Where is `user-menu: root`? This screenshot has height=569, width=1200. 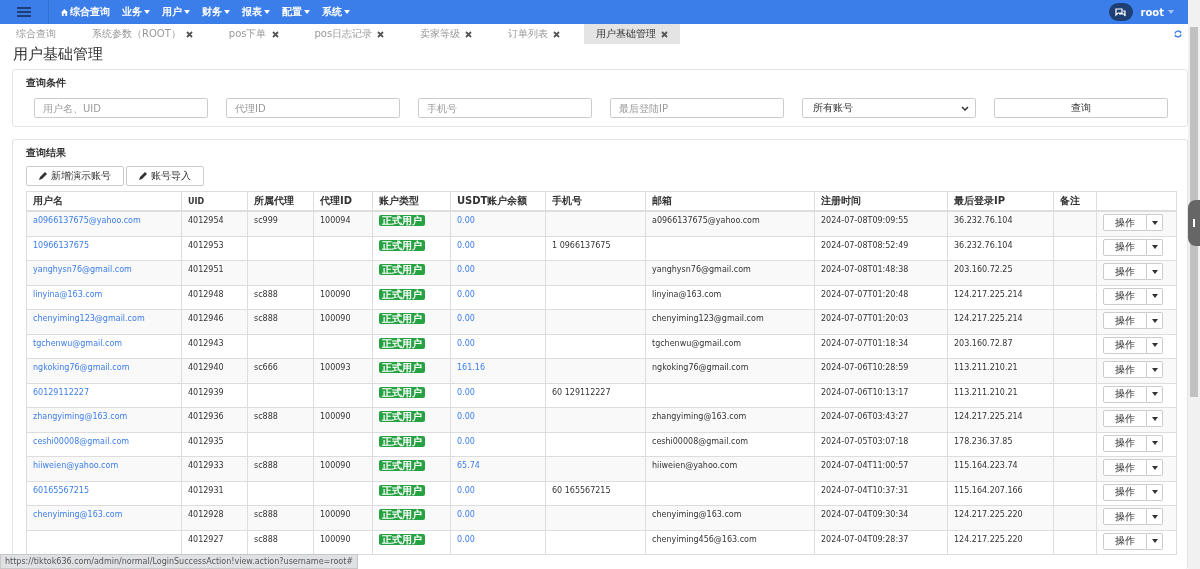
user-menu: root is located at coordinates (1157, 12).